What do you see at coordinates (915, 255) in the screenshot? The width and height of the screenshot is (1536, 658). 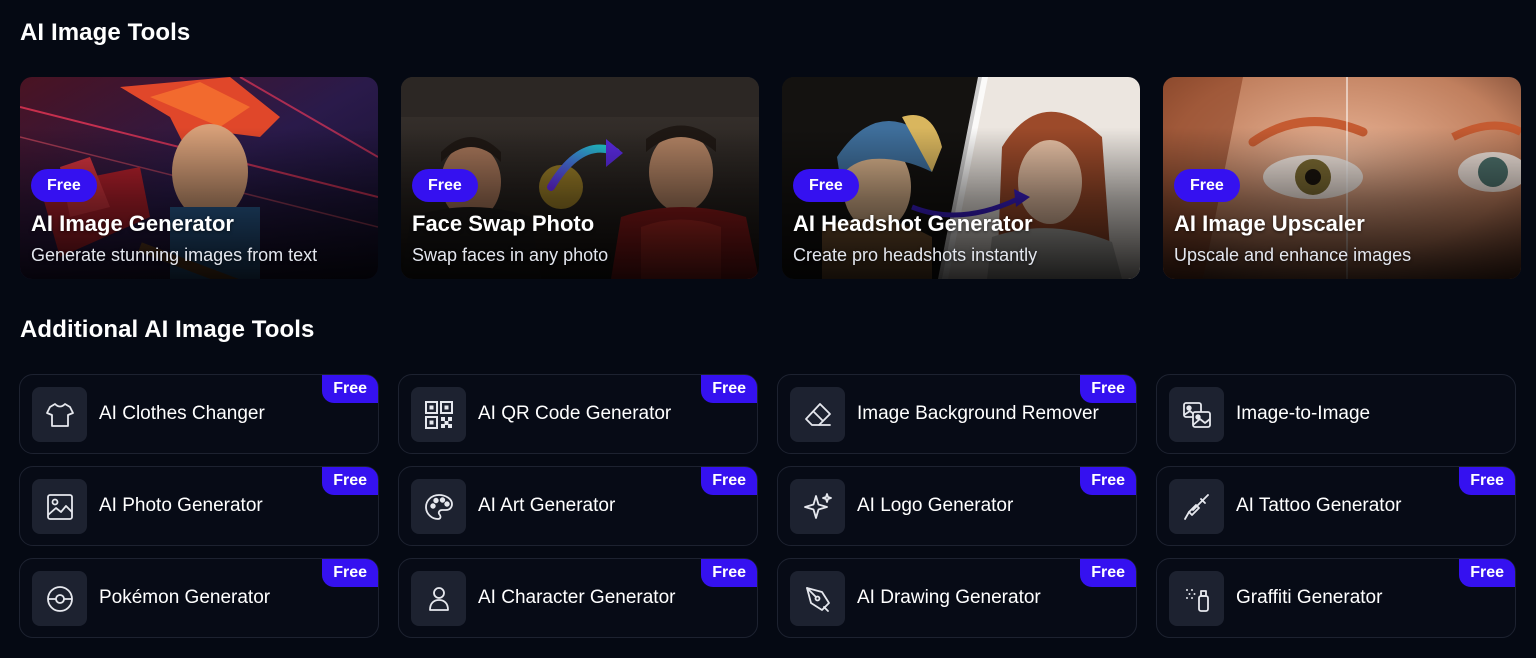 I see `featured-card-subtitle: Create pro headshots instantly` at bounding box center [915, 255].